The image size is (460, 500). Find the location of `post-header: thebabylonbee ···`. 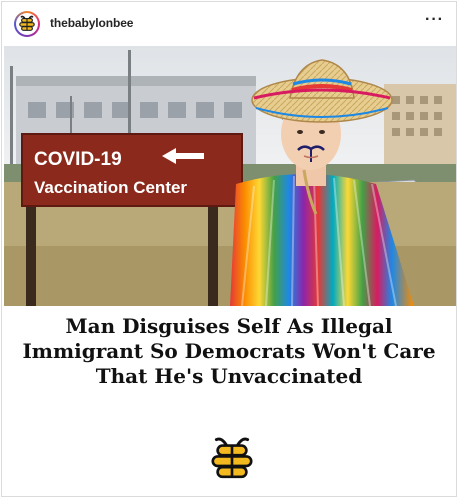

post-header: thebabylonbee ··· is located at coordinates (229, 24).